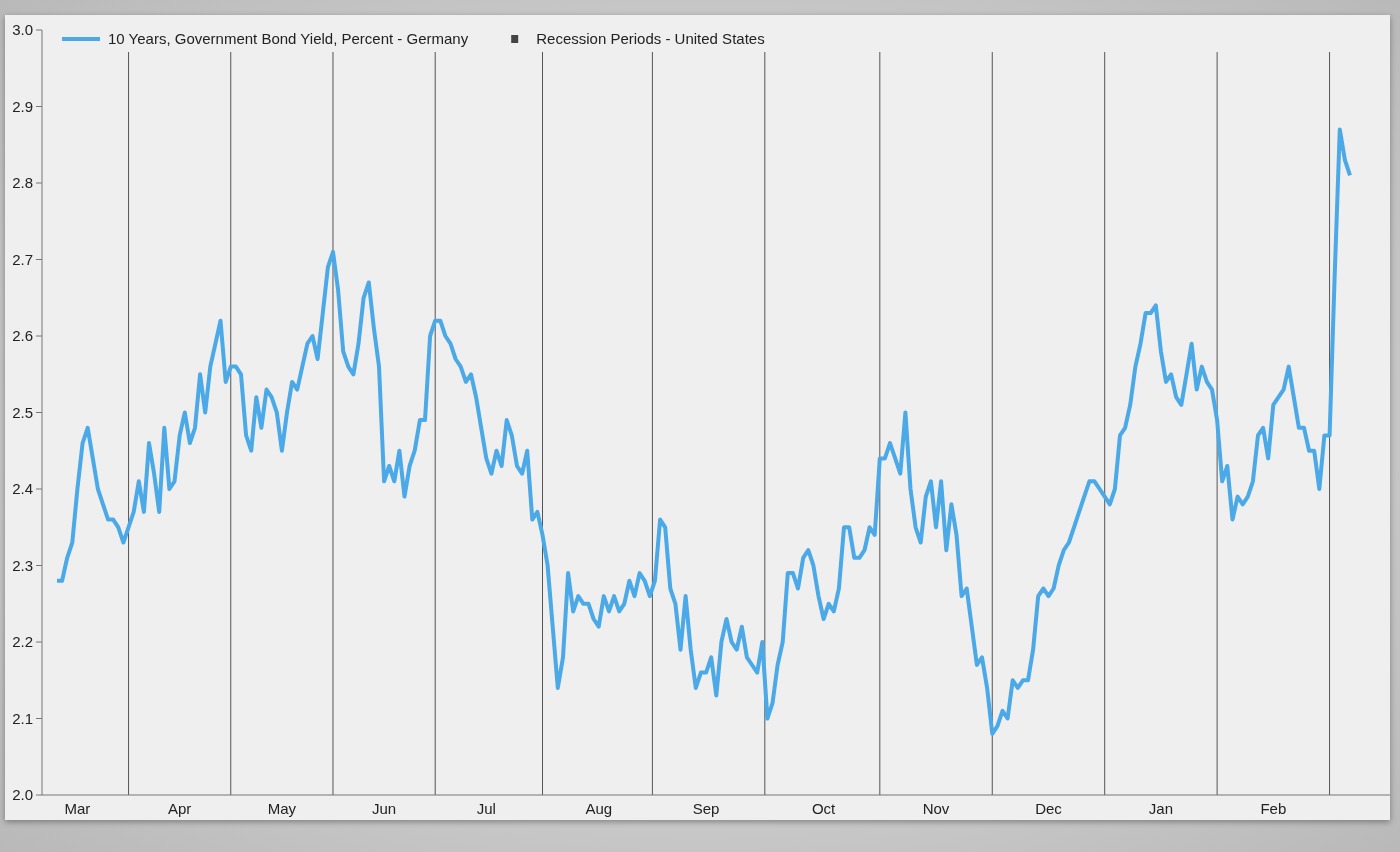 This screenshot has width=1400, height=852. I want to click on y-axis-label: 2.6, so click(22, 335).